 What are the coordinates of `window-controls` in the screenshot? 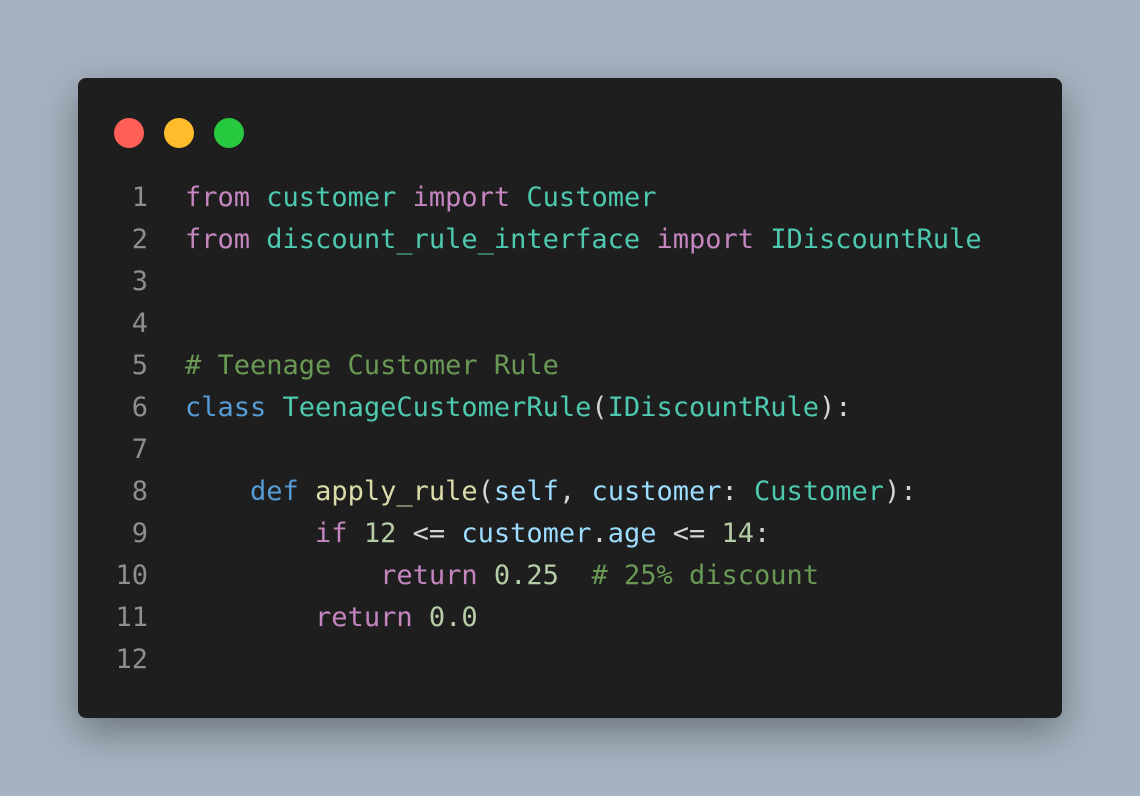 It's located at (189, 133).